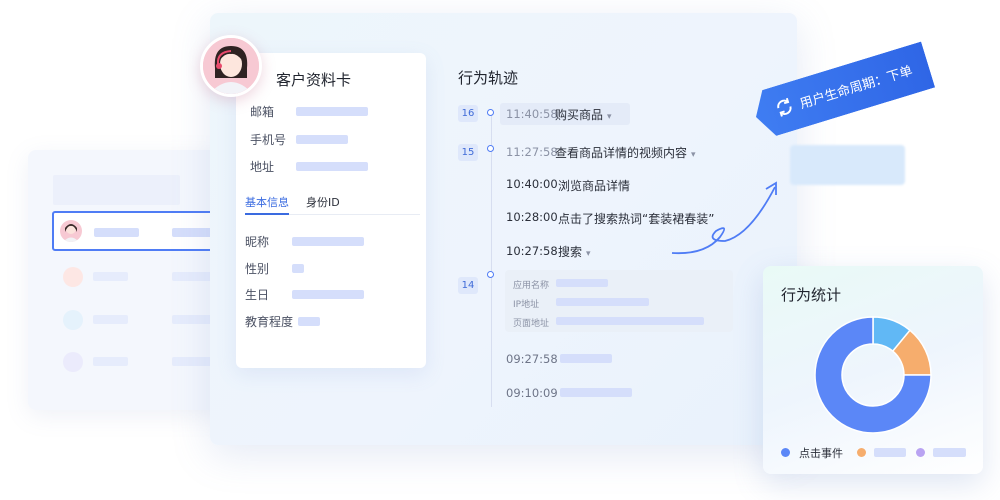 The image size is (1000, 500). I want to click on lifecycle-label: 用户生命周期：下单, so click(856, 88).